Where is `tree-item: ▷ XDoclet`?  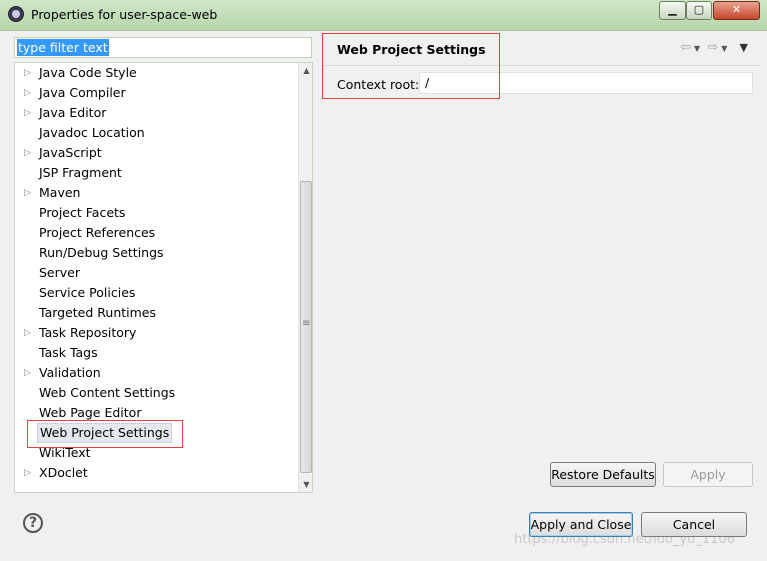
tree-item: ▷ XDoclet is located at coordinates (156, 473).